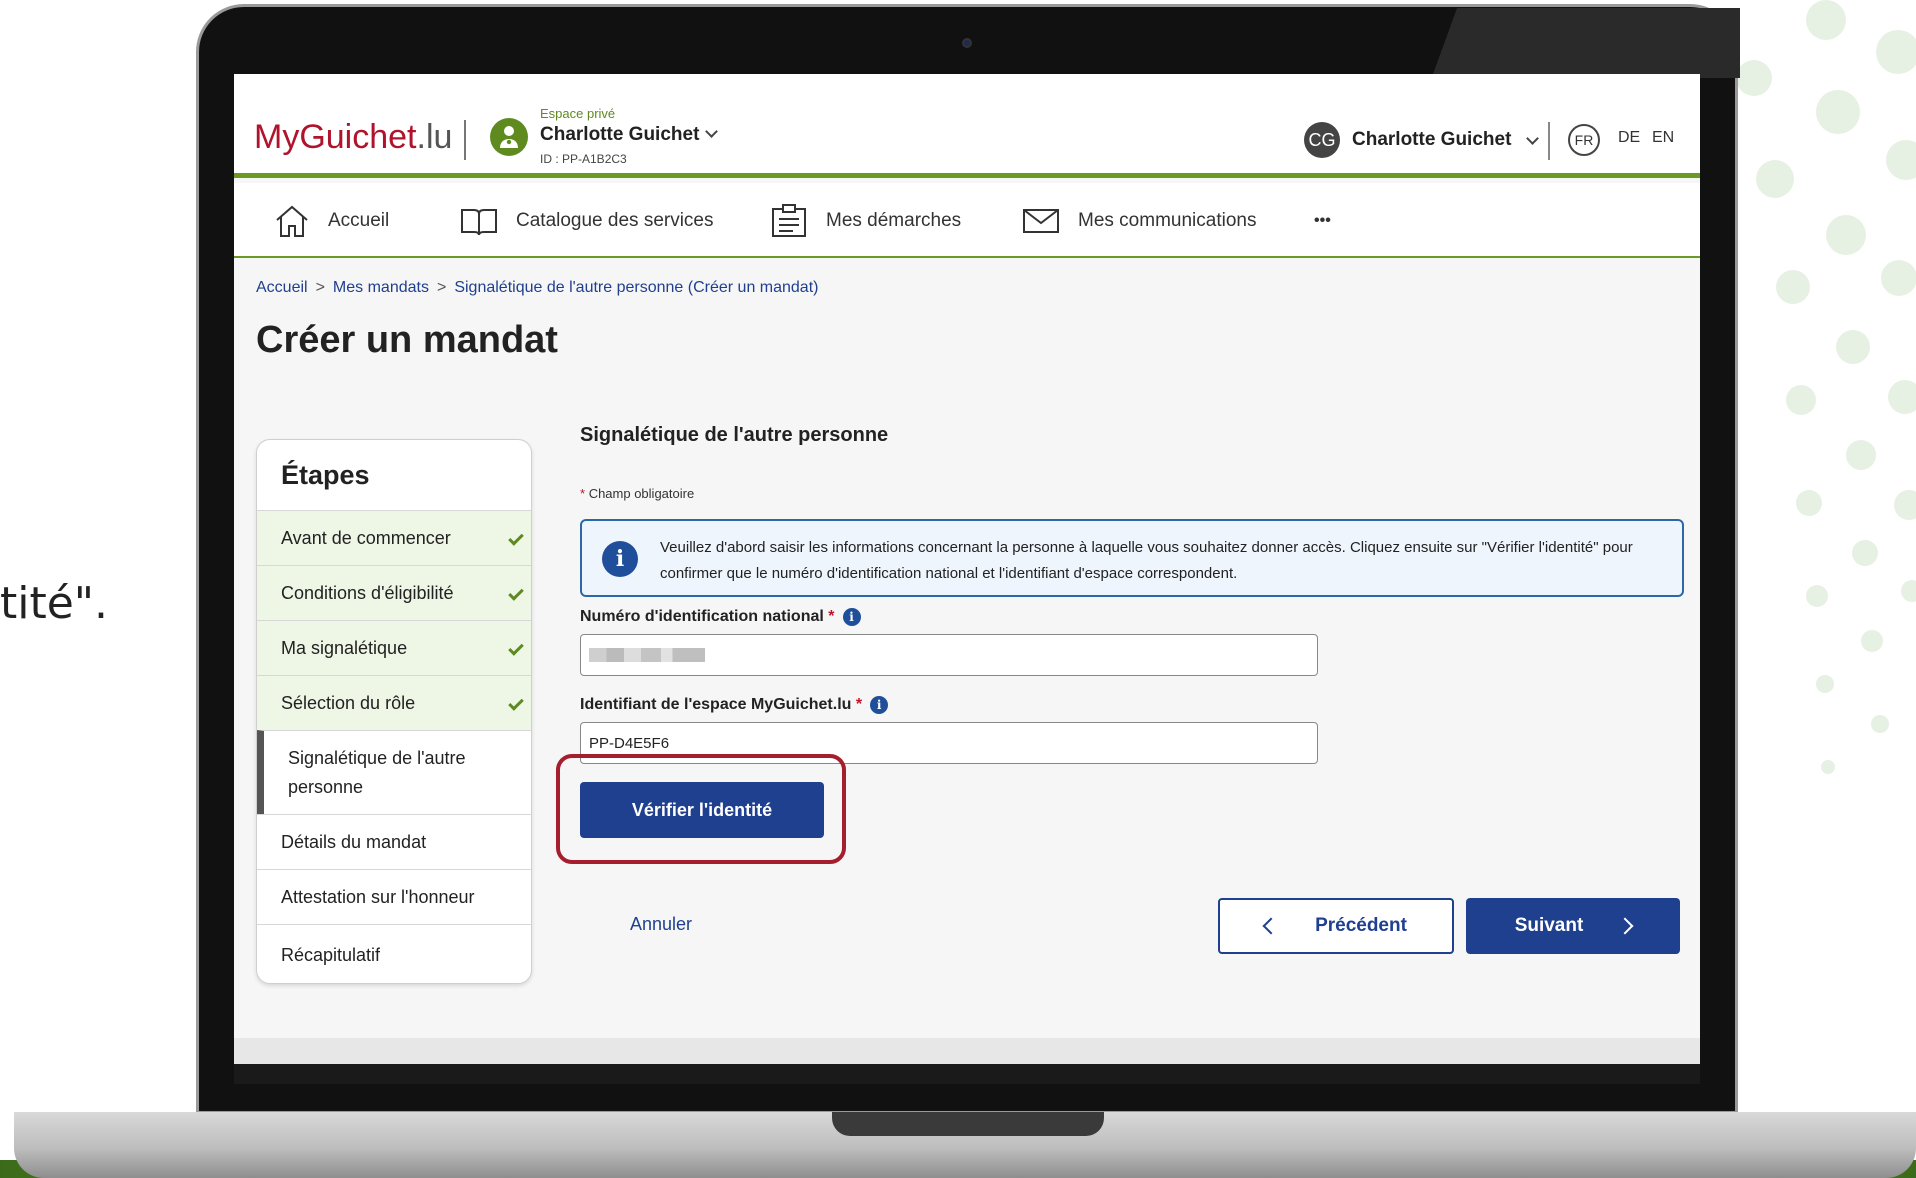 Image resolution: width=1916 pixels, height=1178 pixels. What do you see at coordinates (641, 493) in the screenshot?
I see `required-note-text: Champ obligatoire` at bounding box center [641, 493].